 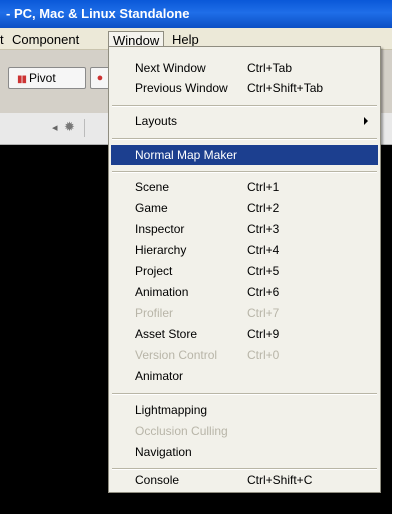 What do you see at coordinates (263, 208) in the screenshot?
I see `menu-item-shortcut: Ctrl+2` at bounding box center [263, 208].